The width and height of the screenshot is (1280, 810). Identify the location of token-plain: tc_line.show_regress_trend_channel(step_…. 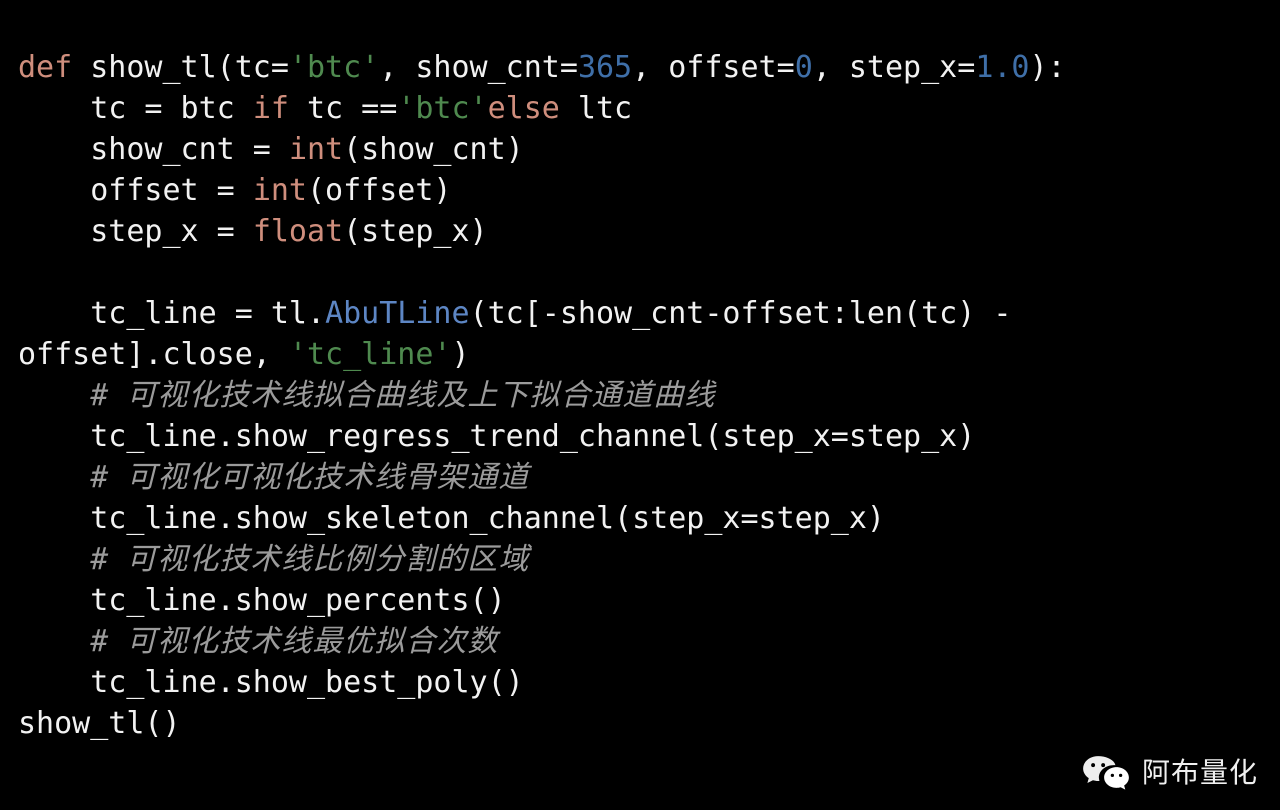
(533, 436).